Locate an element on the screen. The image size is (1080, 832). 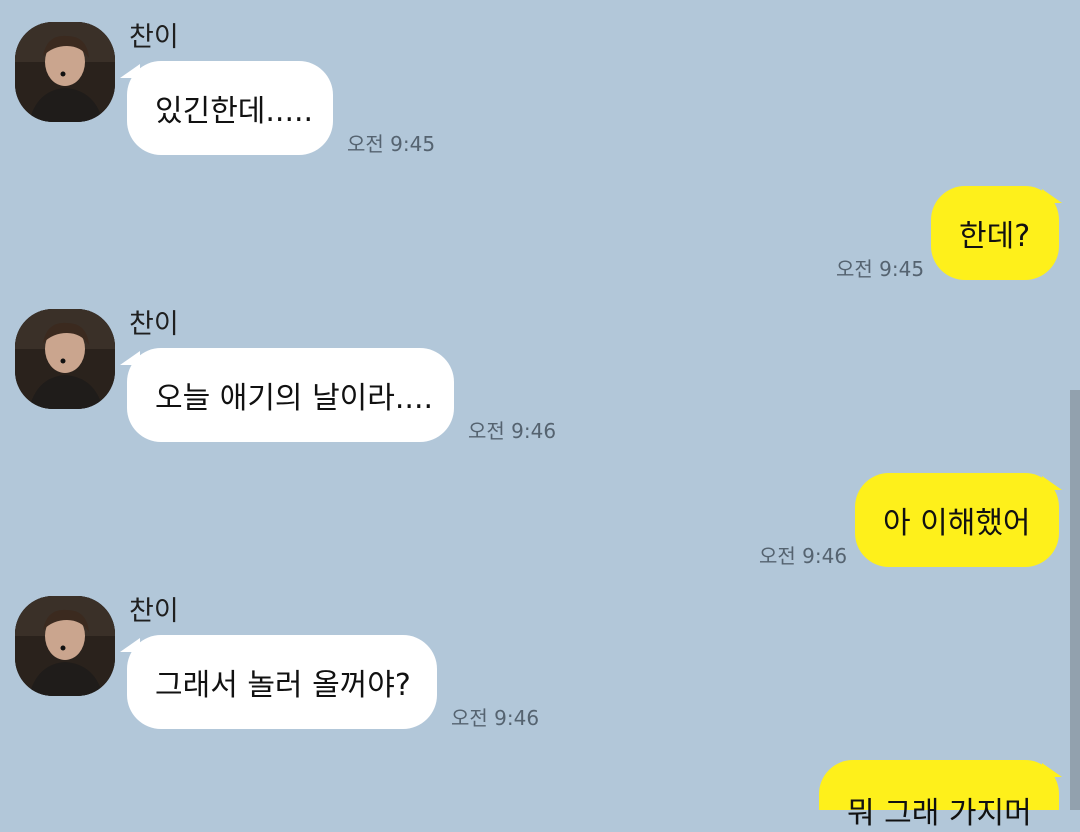
message-text: 아 이해했어 is located at coordinates (957, 523).